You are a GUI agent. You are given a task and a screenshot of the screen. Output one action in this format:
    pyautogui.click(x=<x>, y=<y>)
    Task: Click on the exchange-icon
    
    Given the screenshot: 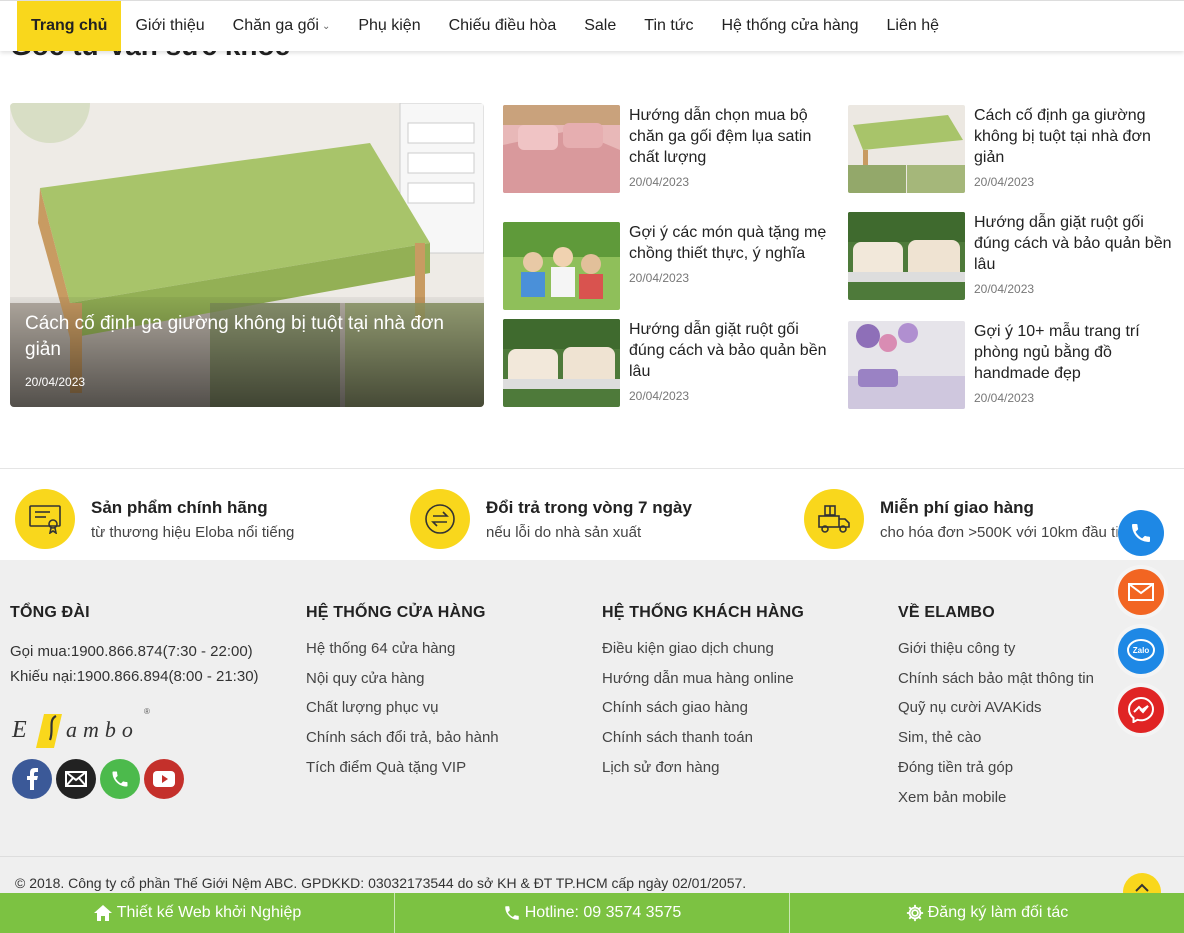 What is the action you would take?
    pyautogui.click(x=440, y=519)
    